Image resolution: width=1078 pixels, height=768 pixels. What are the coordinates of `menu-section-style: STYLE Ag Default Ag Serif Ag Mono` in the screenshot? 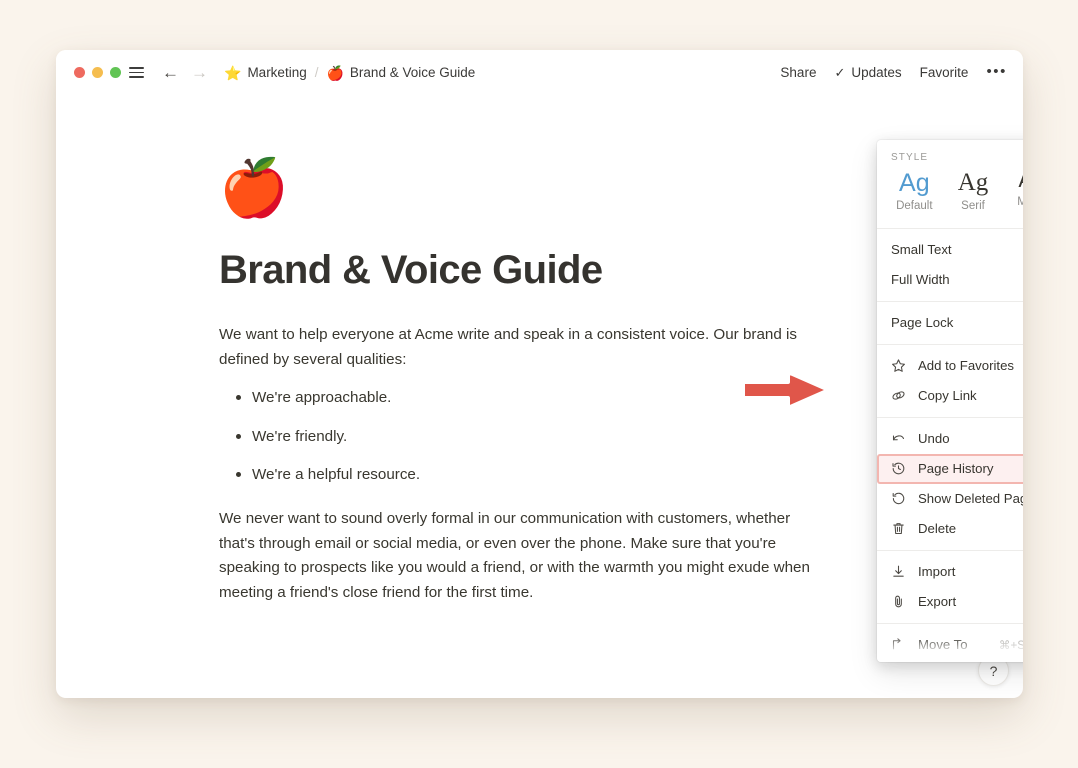 It's located at (950, 184).